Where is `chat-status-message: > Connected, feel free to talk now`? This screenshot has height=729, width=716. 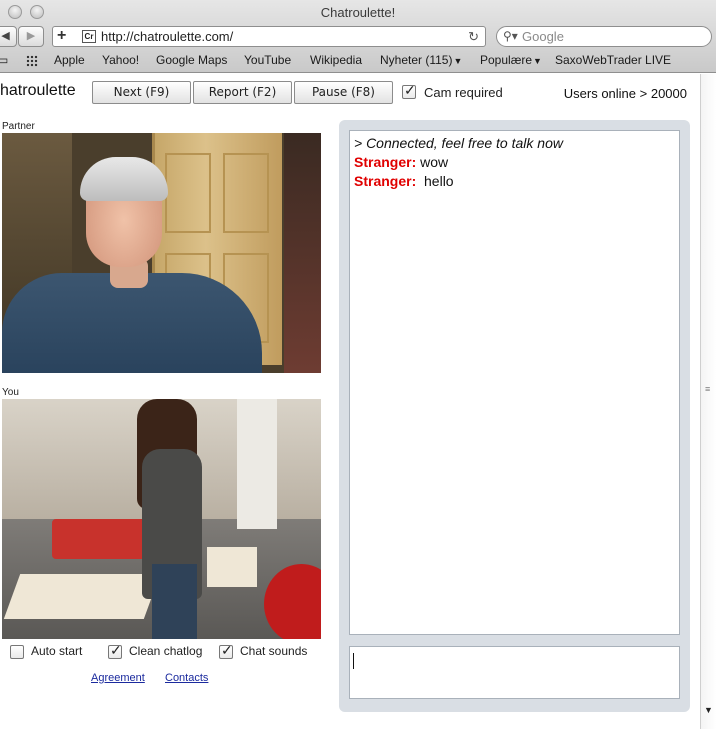 chat-status-message: > Connected, feel free to talk now is located at coordinates (458, 143).